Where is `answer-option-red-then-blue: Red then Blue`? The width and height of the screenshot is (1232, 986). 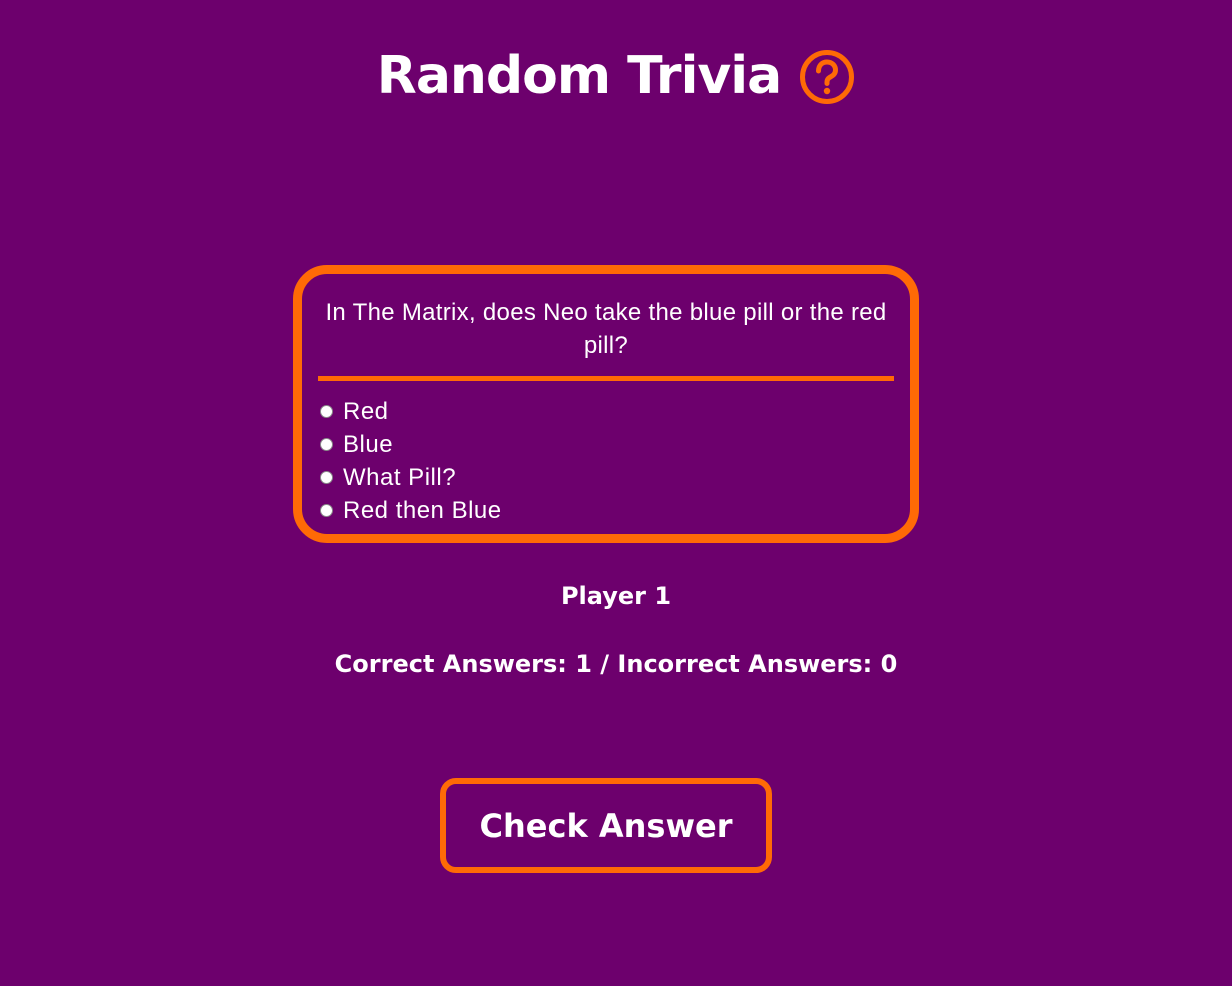
answer-option-red-then-blue: Red then Blue is located at coordinates (606, 510).